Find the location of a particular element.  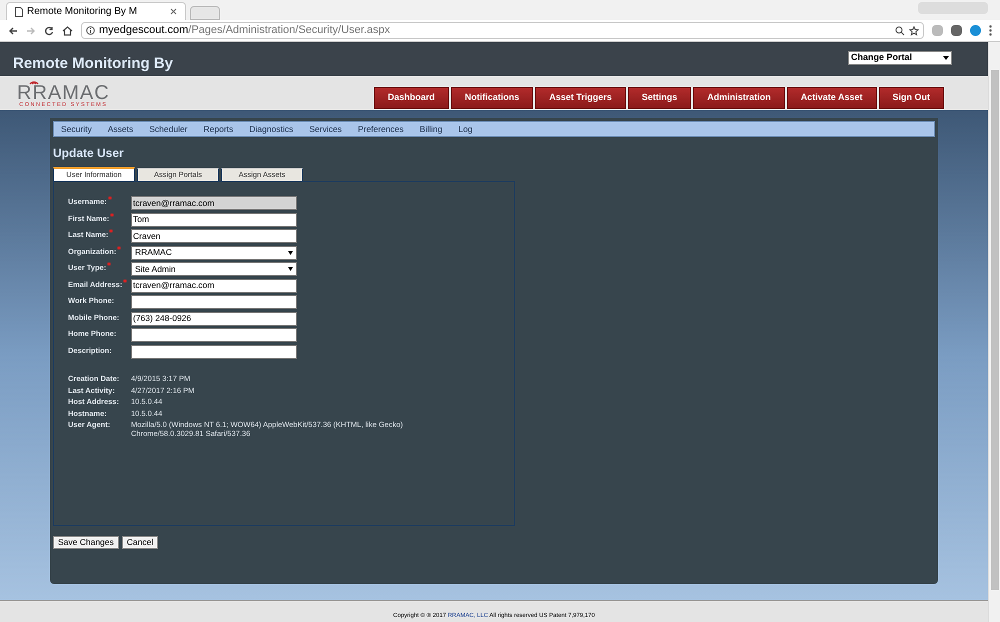

zoom-icon is located at coordinates (900, 31).